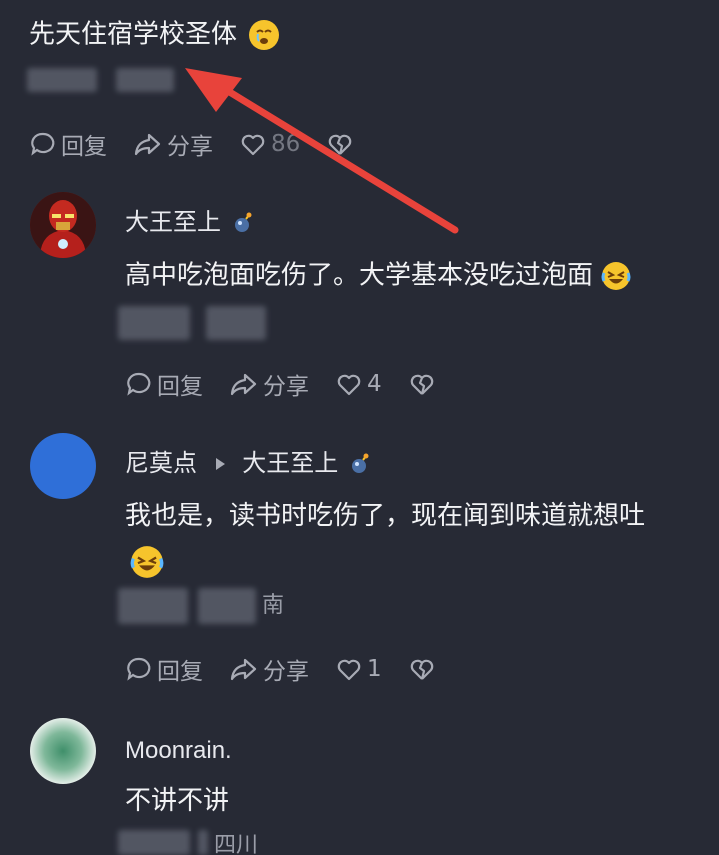 The width and height of the screenshot is (719, 855). Describe the element at coordinates (378, 276) in the screenshot. I see `comment-text: 高中吃泡面吃伤了。大学基本没吃过泡面` at that location.